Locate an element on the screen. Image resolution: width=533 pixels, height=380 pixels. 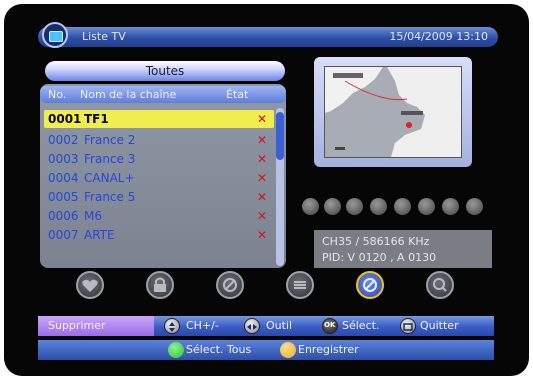
current-action: Supprimer is located at coordinates (96, 326).